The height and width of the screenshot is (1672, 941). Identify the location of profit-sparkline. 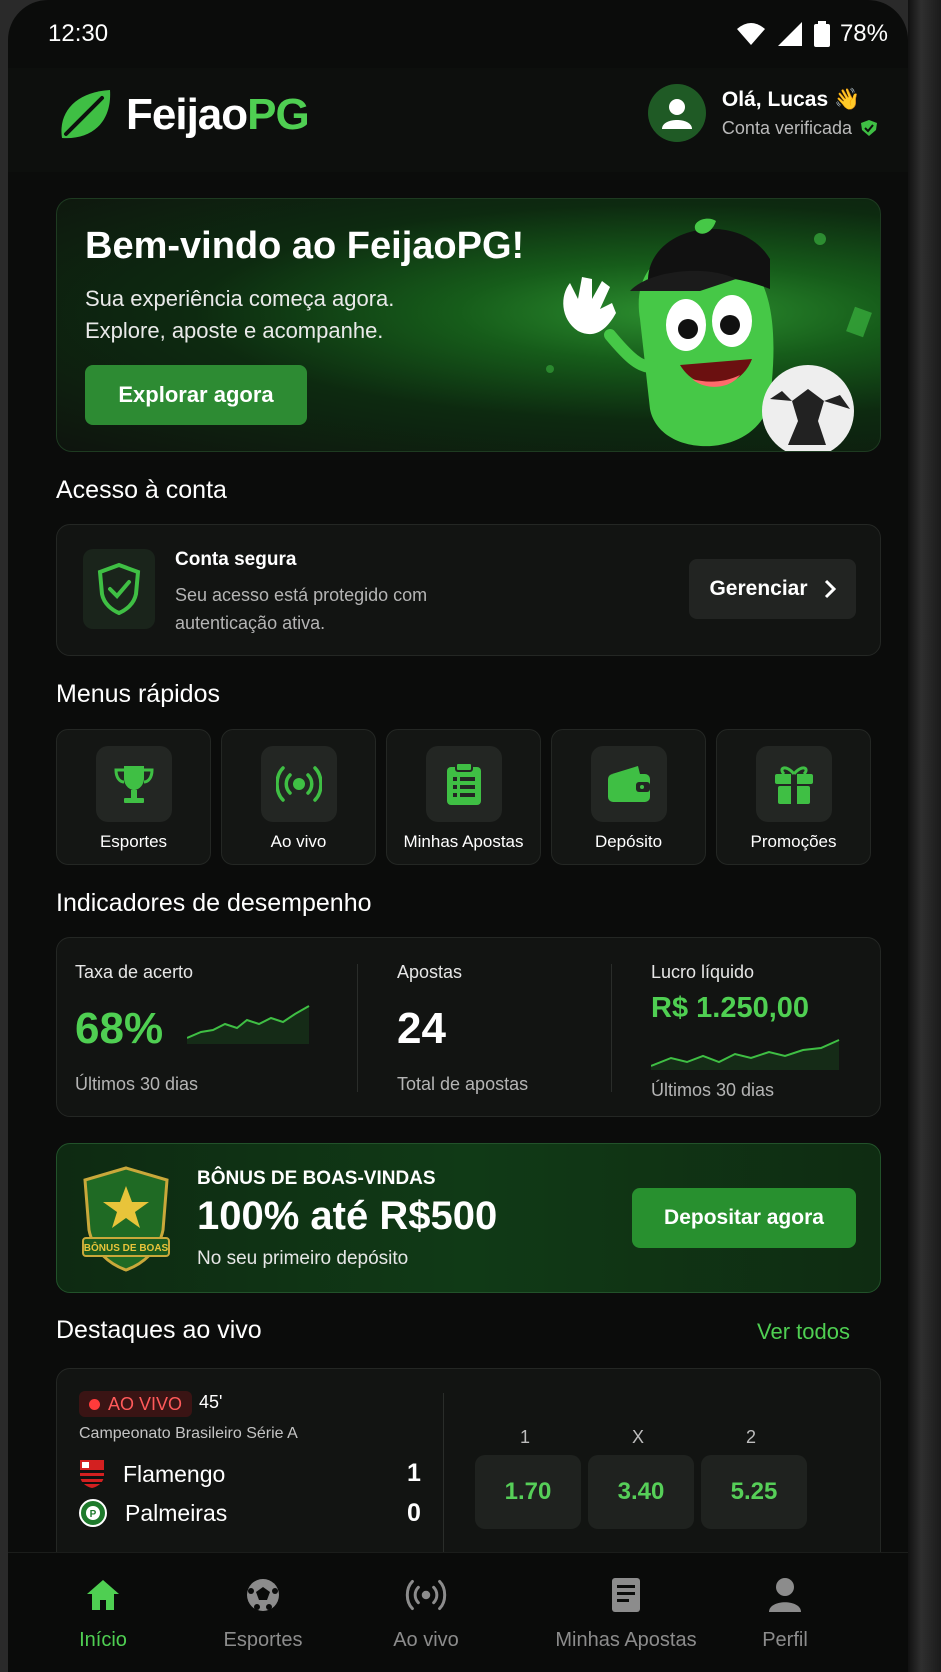
(745, 1054).